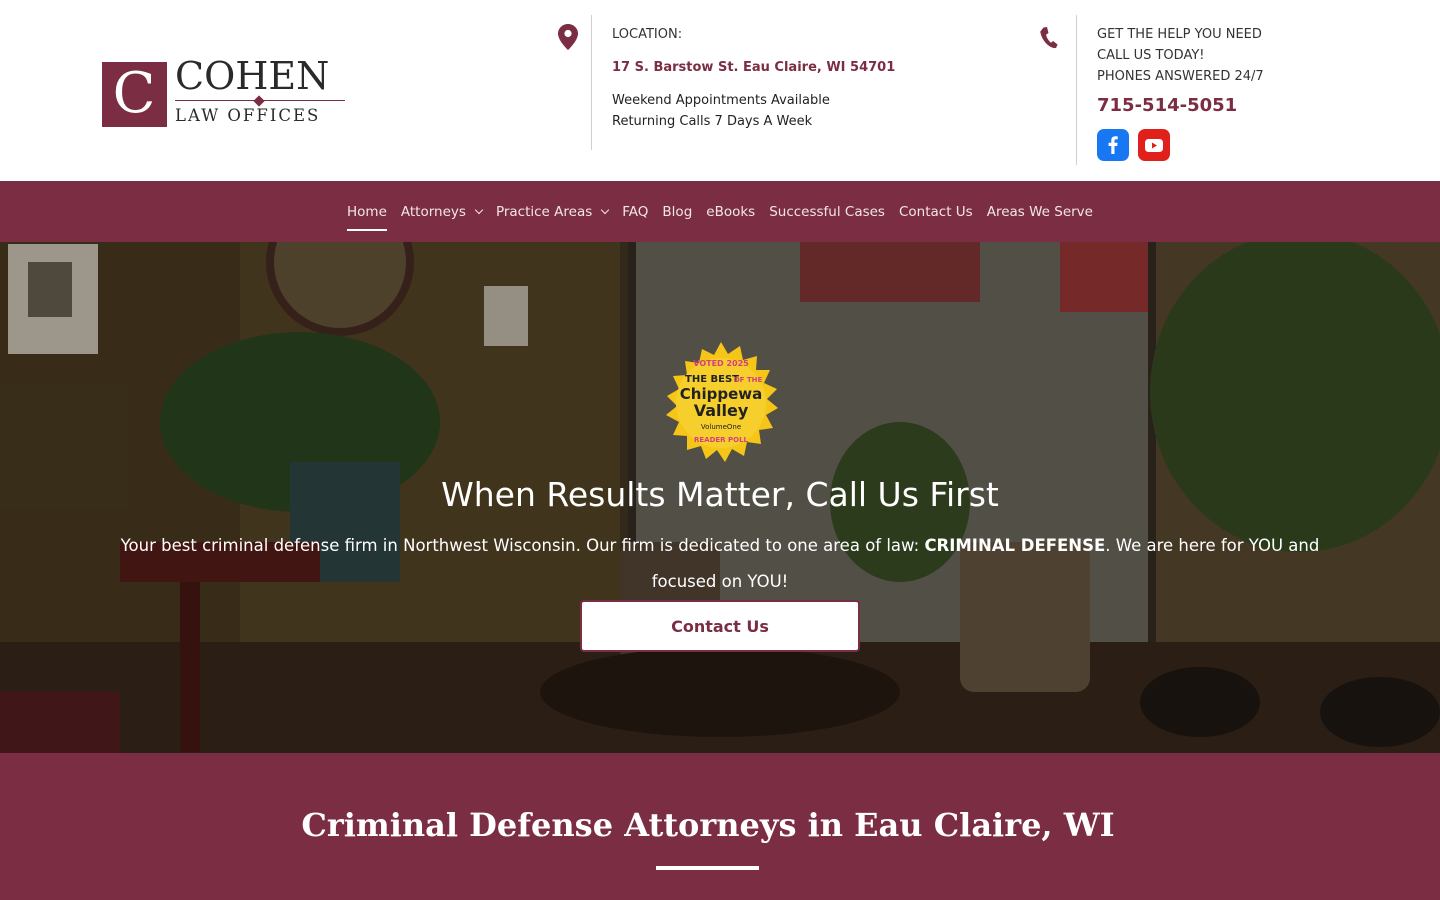 Image resolution: width=1440 pixels, height=900 pixels. Describe the element at coordinates (433, 211) in the screenshot. I see `nav-item-label: Attorneys` at that location.